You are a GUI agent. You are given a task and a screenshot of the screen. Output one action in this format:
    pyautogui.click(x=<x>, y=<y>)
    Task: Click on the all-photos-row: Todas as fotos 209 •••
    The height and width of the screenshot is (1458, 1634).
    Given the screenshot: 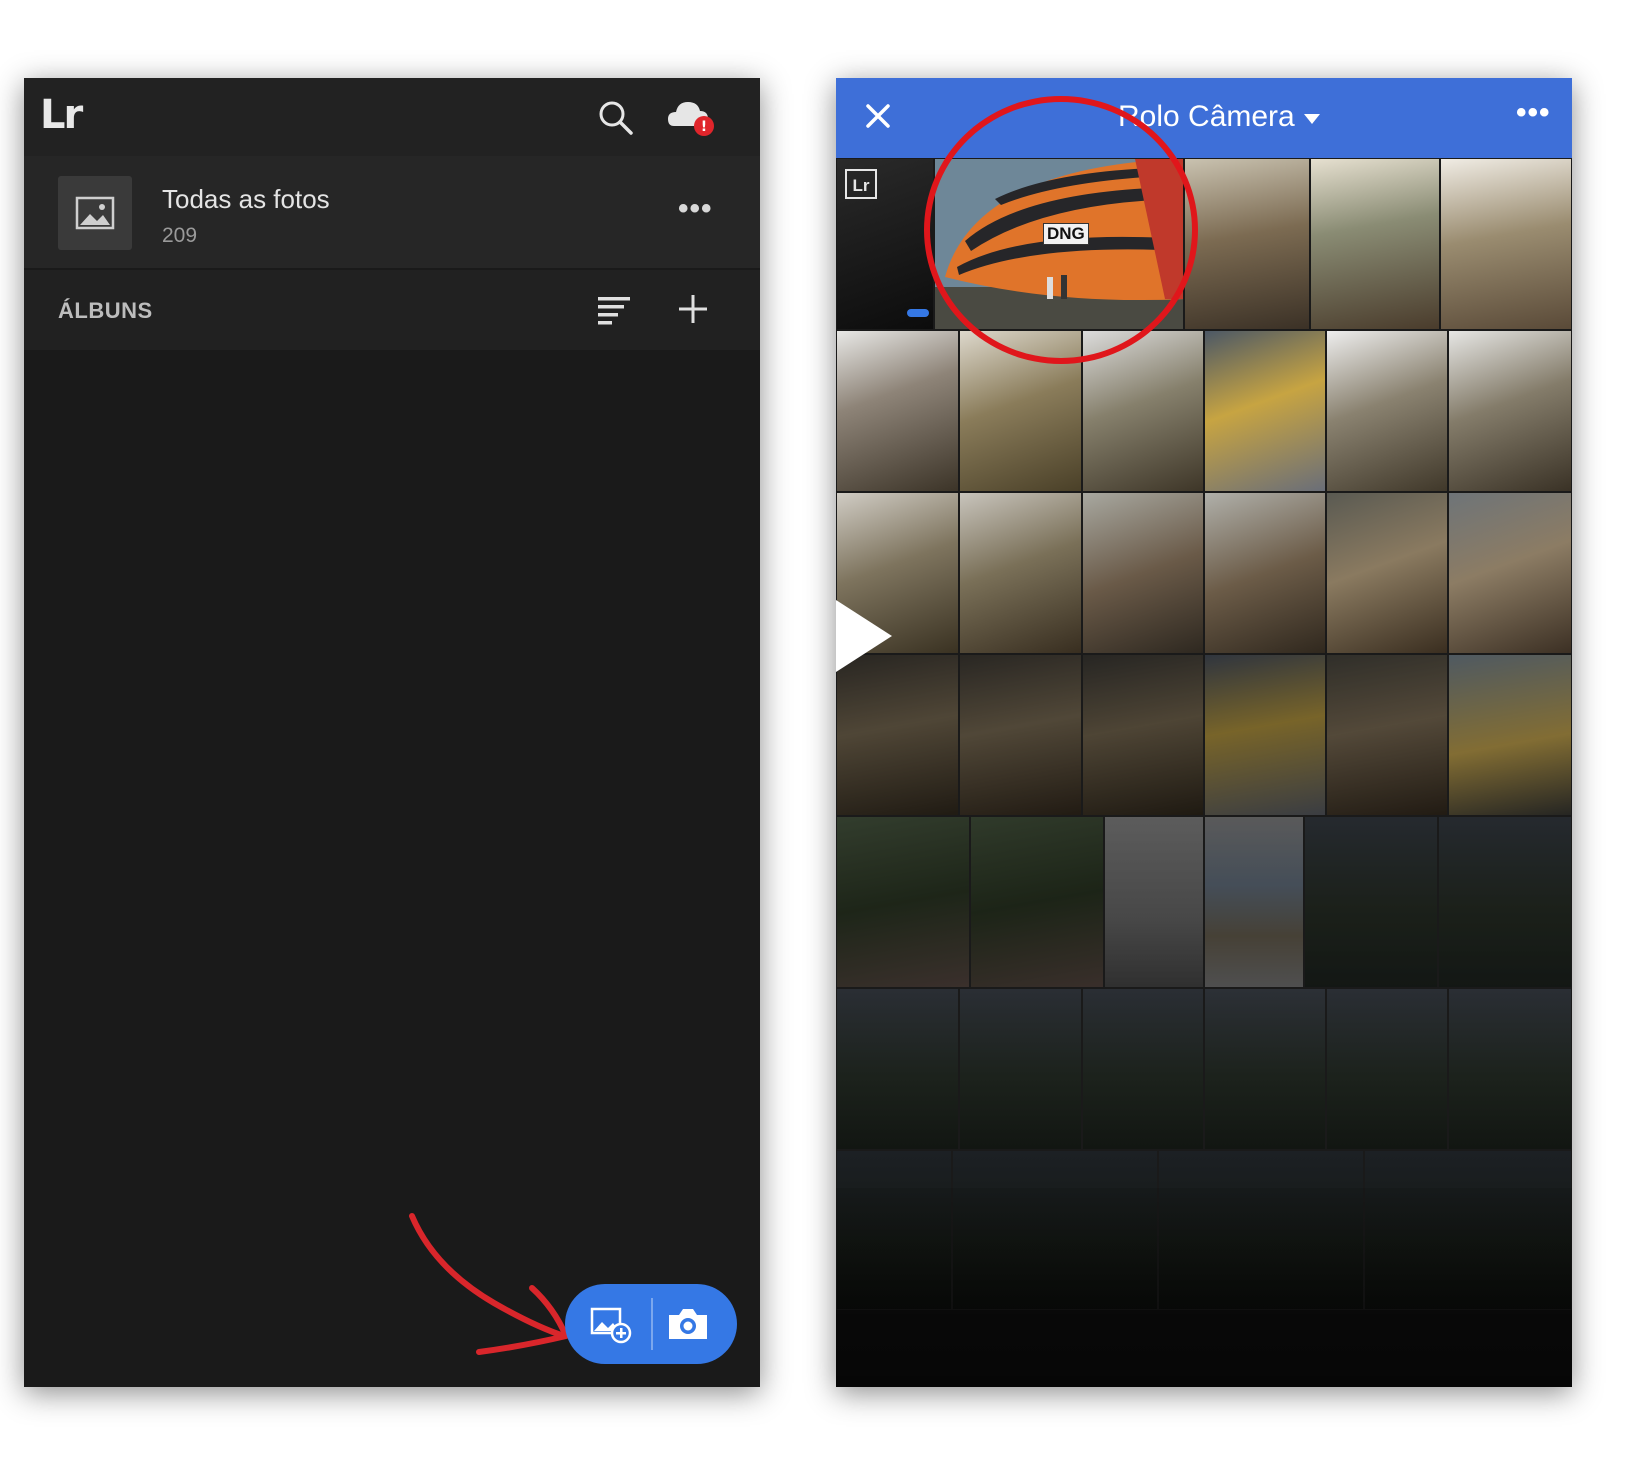 What is the action you would take?
    pyautogui.click(x=392, y=212)
    